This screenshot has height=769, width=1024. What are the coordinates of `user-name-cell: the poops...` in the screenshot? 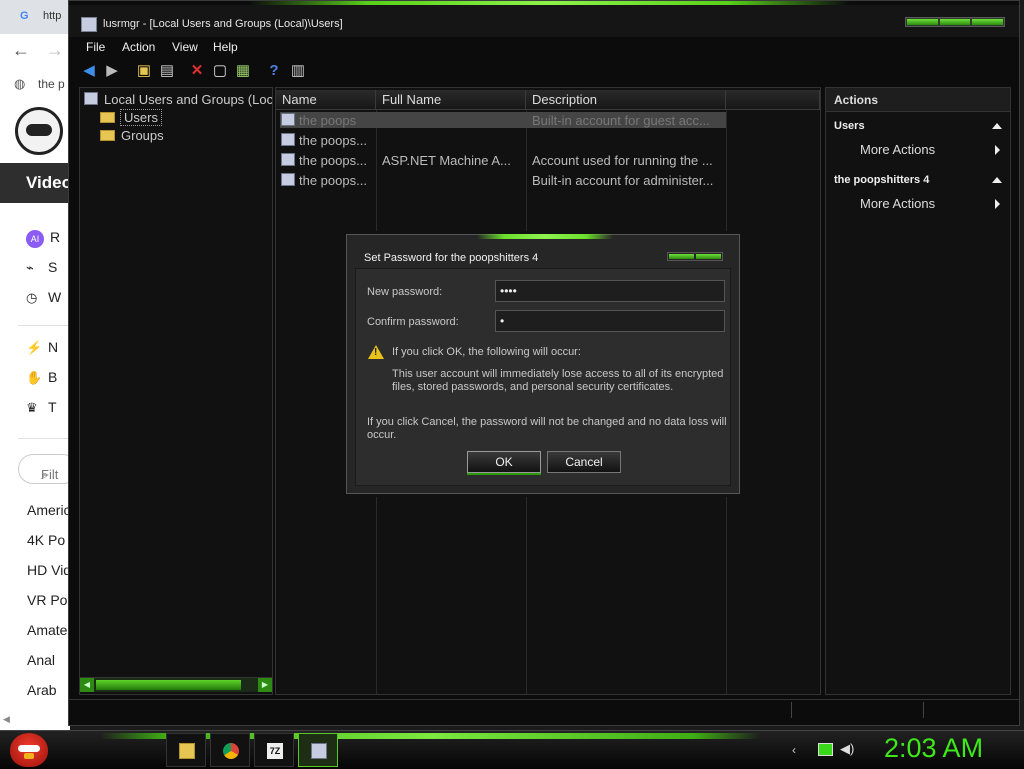 It's located at (324, 140).